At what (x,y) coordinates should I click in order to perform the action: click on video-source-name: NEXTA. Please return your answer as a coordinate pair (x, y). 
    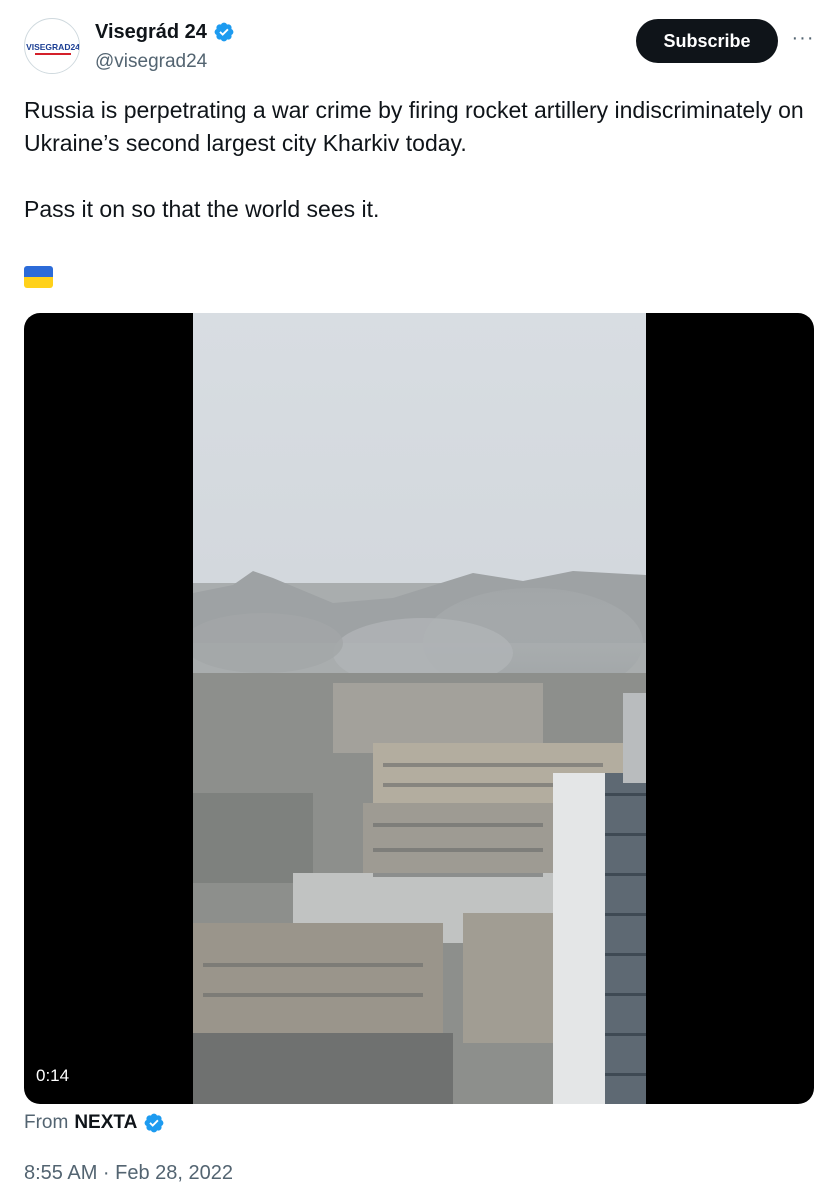
    Looking at the image, I should click on (105, 1123).